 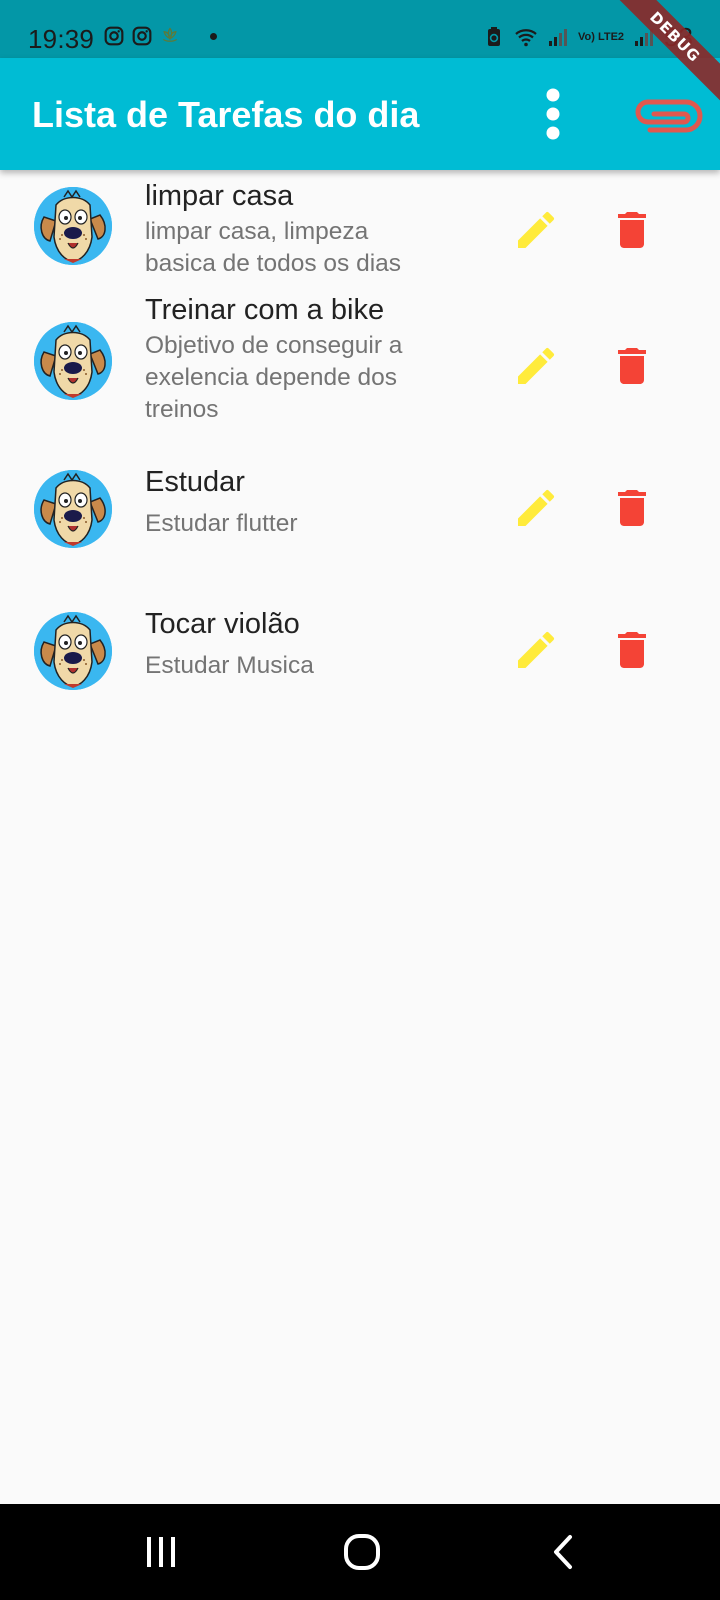 I want to click on task-title: Tocar violão, so click(x=222, y=624).